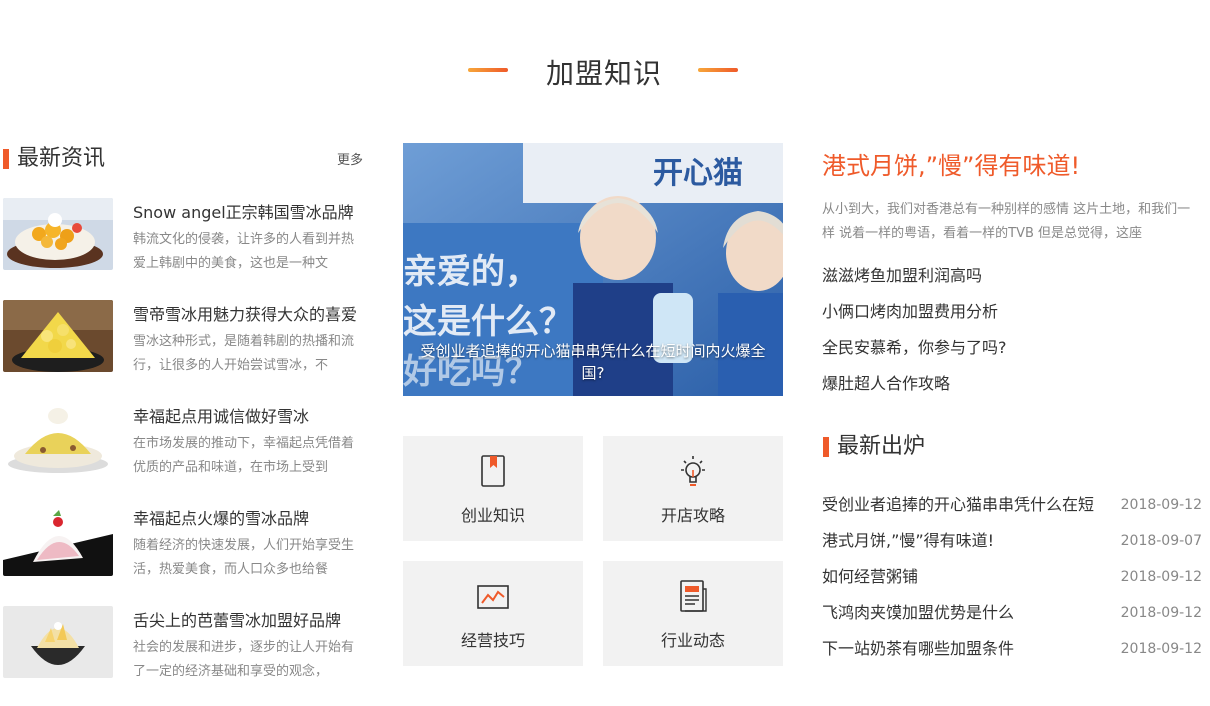  Describe the element at coordinates (61, 158) in the screenshot. I see `latest-news-heading: 最新资讯` at that location.